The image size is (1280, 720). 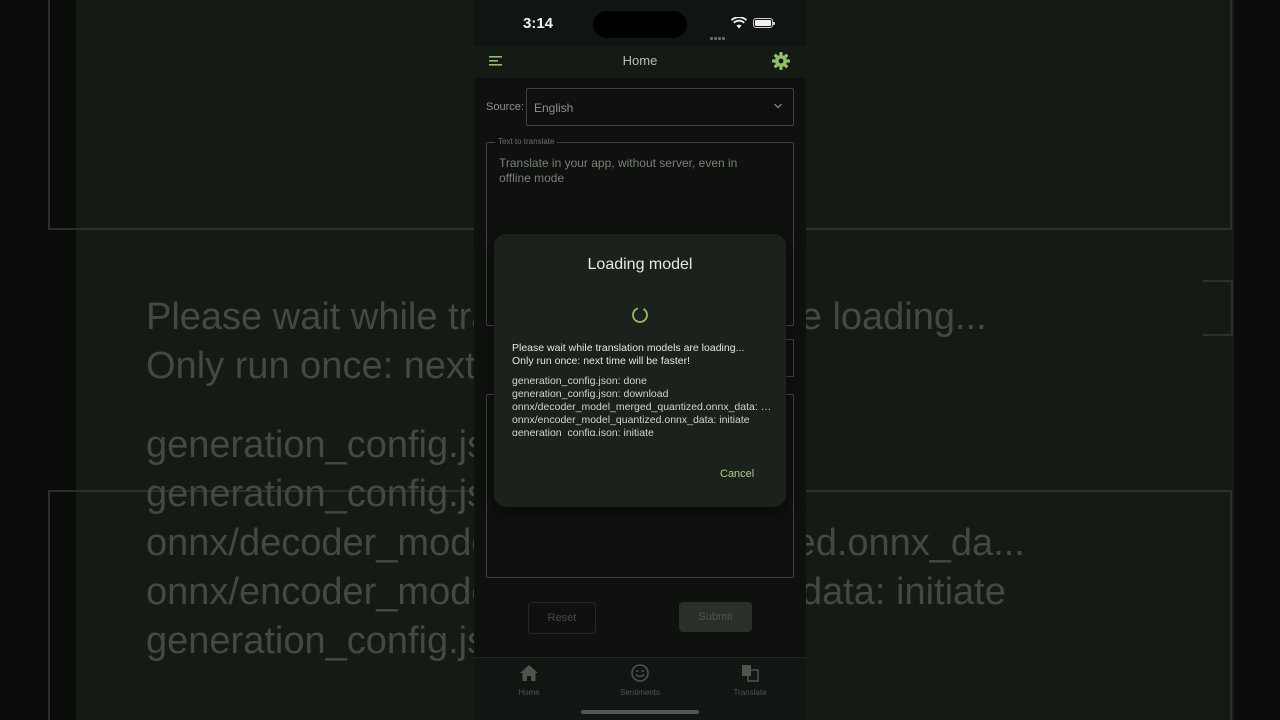 What do you see at coordinates (737, 474) in the screenshot?
I see `cancel-button: Cancel` at bounding box center [737, 474].